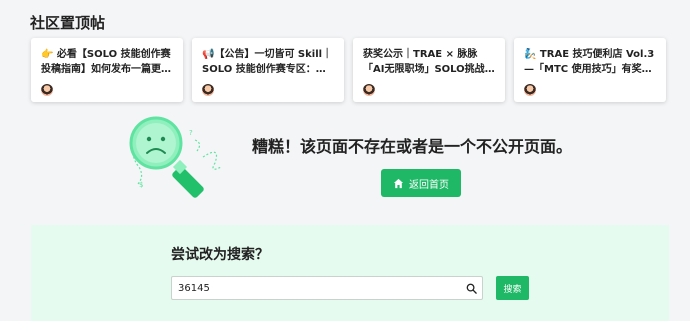 The image size is (690, 321). Describe the element at coordinates (412, 146) in the screenshot. I see `not-found-message: 糟糕！该页面不存在或者是一个不公开页面。` at that location.